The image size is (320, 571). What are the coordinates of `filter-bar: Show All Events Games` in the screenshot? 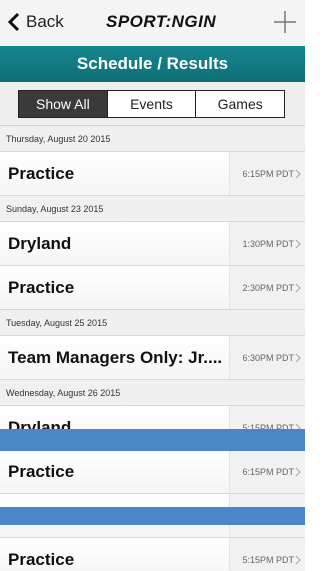 It's located at (152, 104).